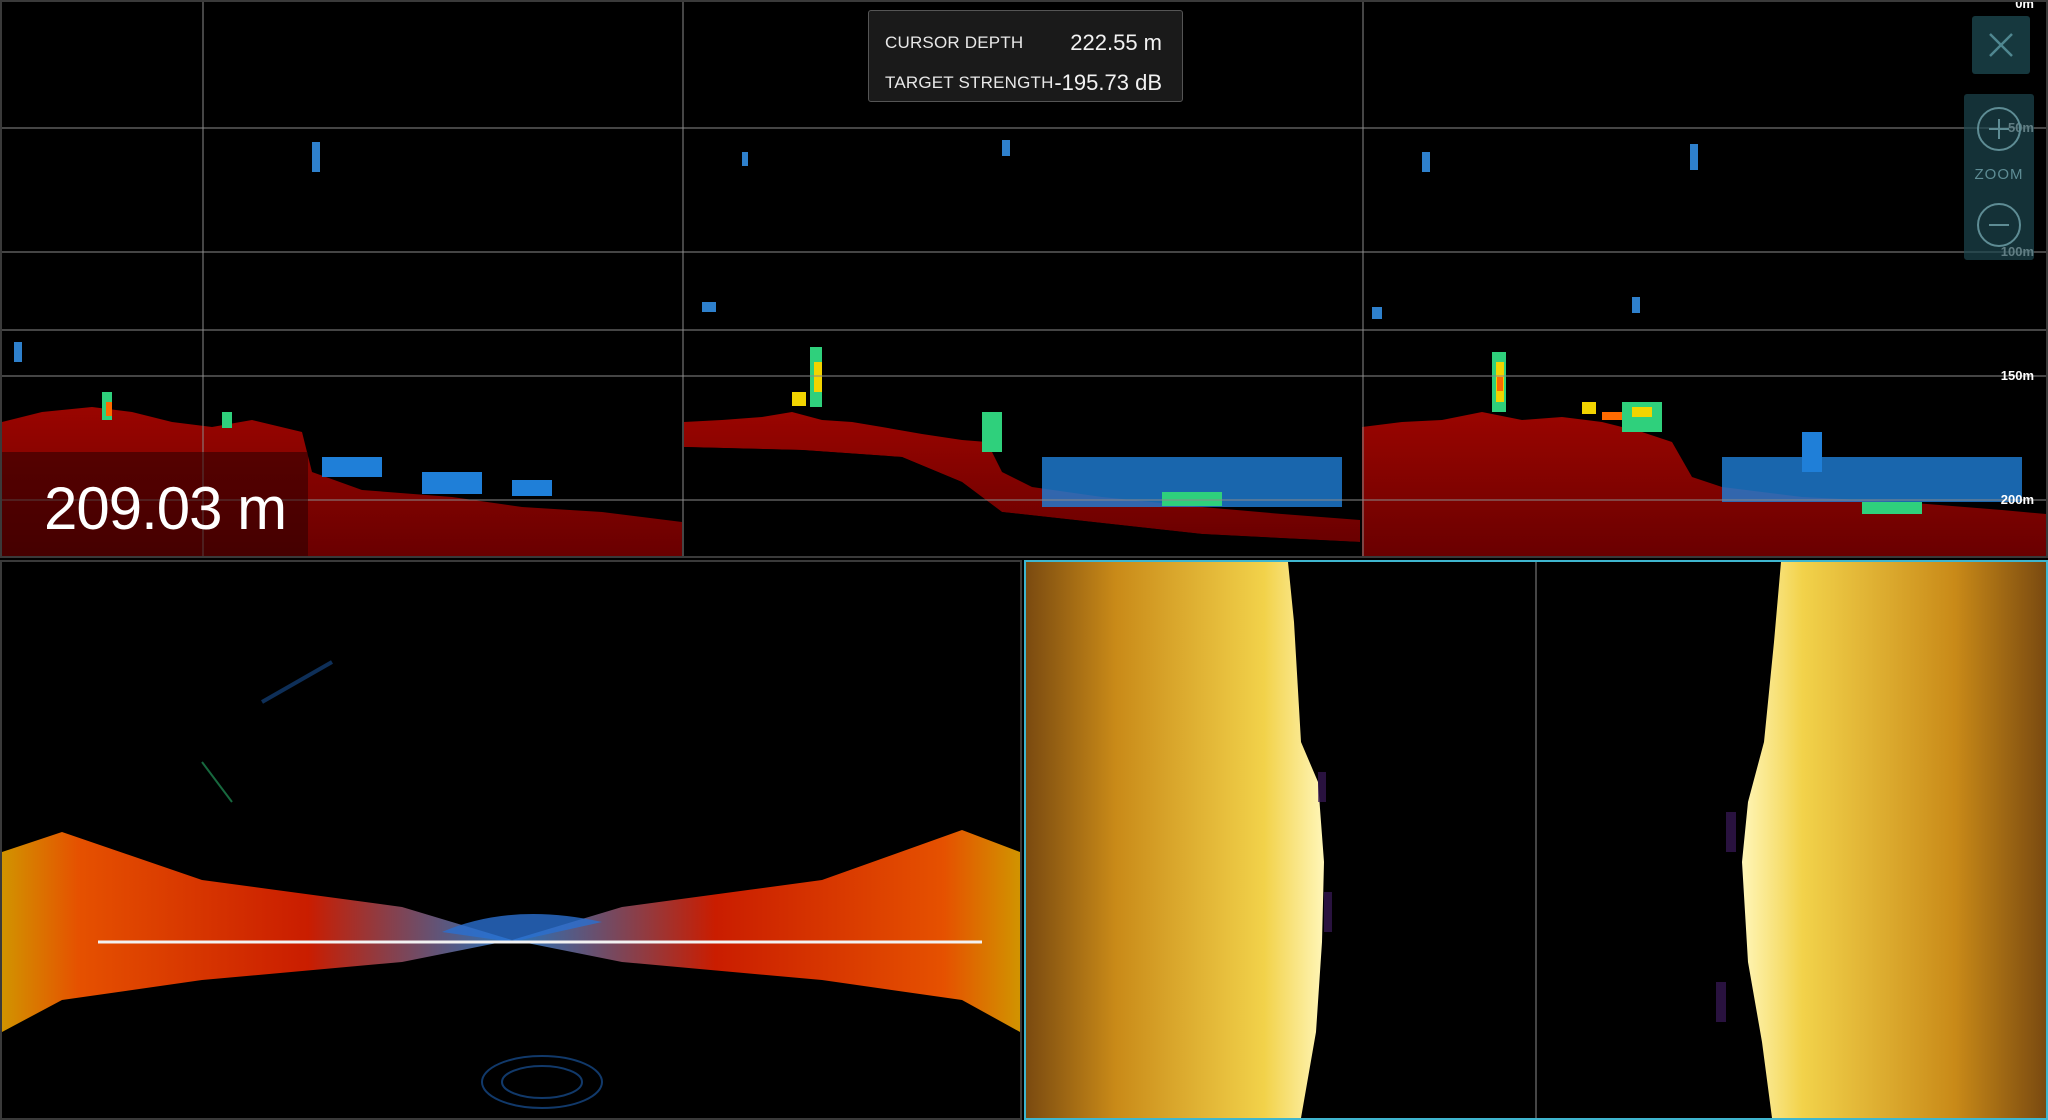  I want to click on depth-scale-0: 0m, so click(2024, 5).